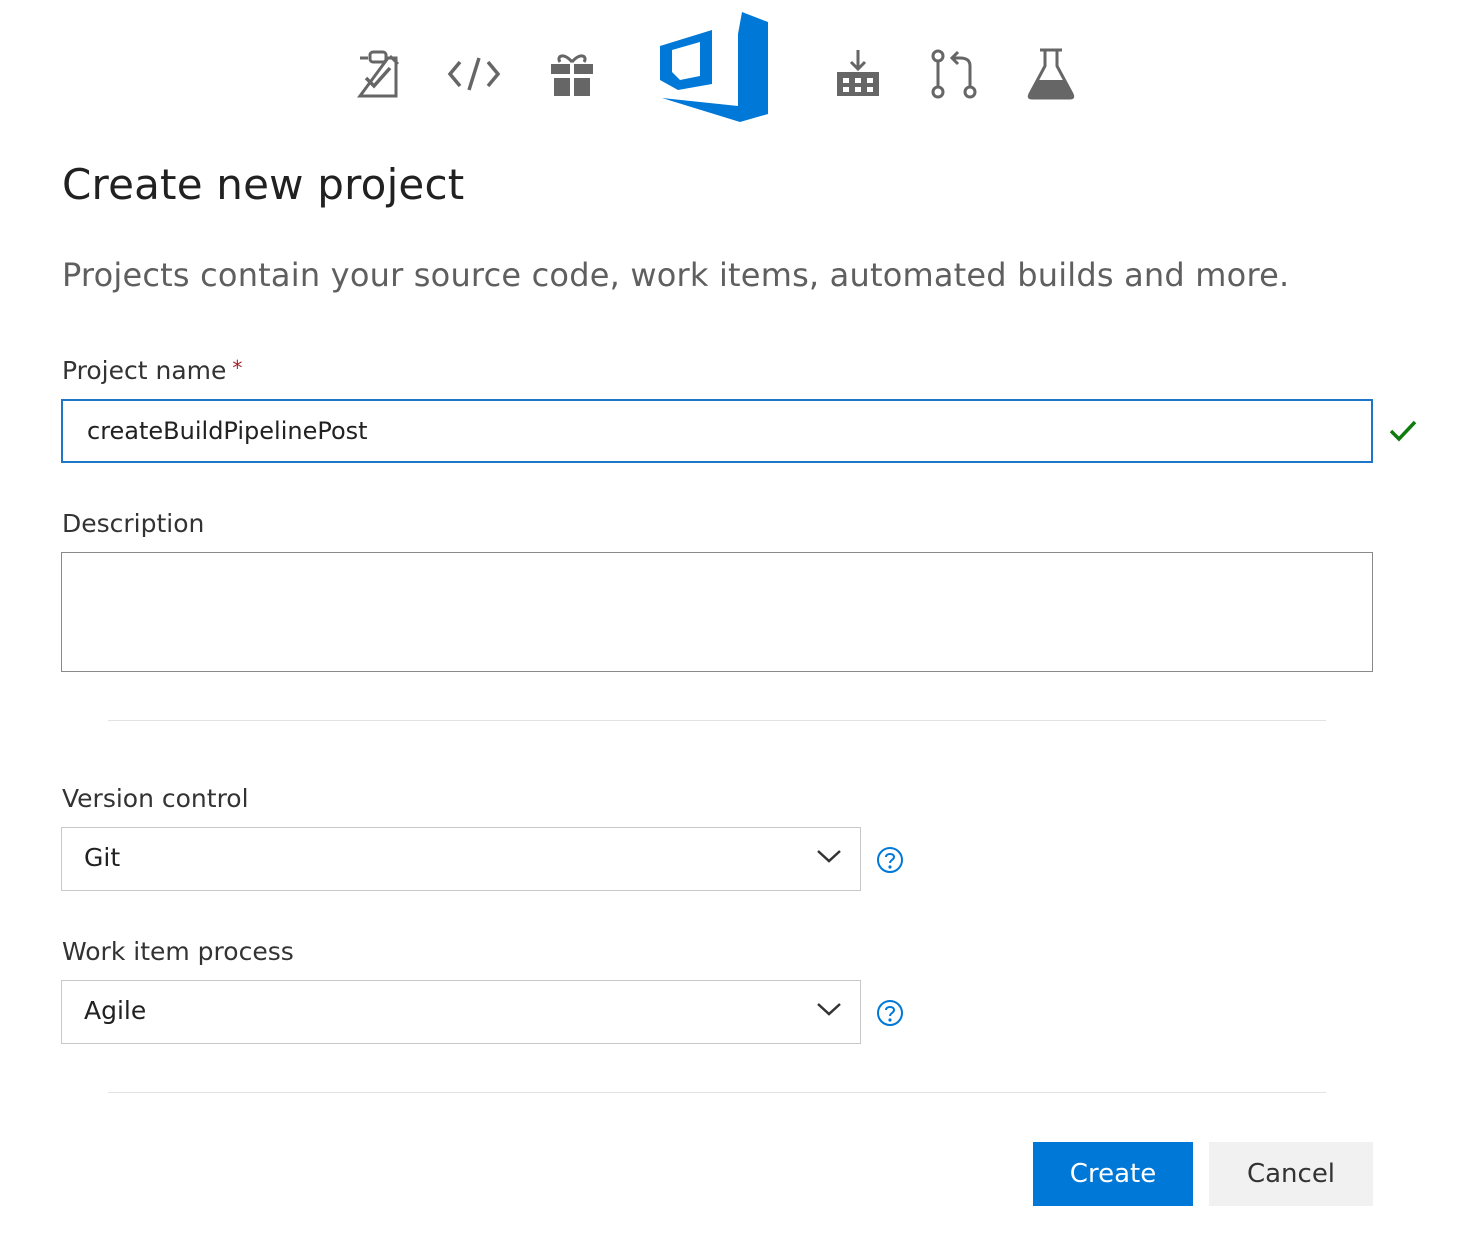 The height and width of the screenshot is (1255, 1458). I want to click on hub-icon-bar, so click(729, 65).